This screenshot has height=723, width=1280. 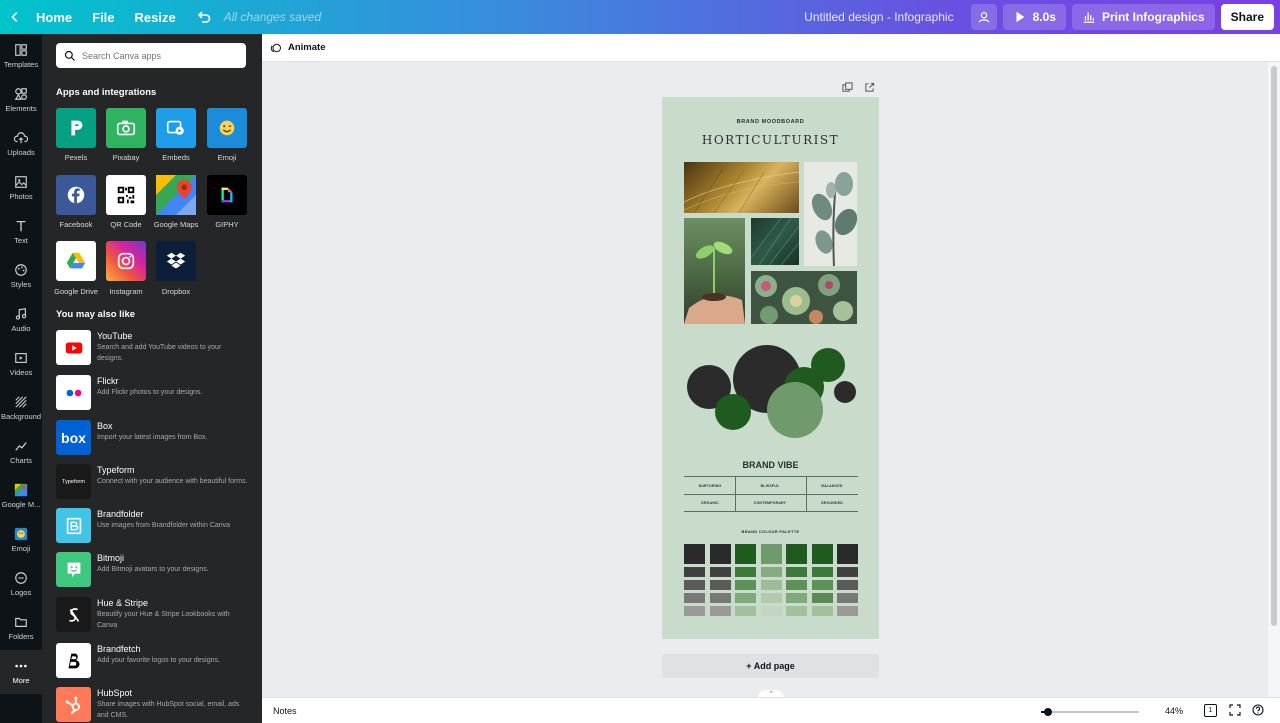 What do you see at coordinates (116, 470) in the screenshot?
I see `recommended-name: Typeform` at bounding box center [116, 470].